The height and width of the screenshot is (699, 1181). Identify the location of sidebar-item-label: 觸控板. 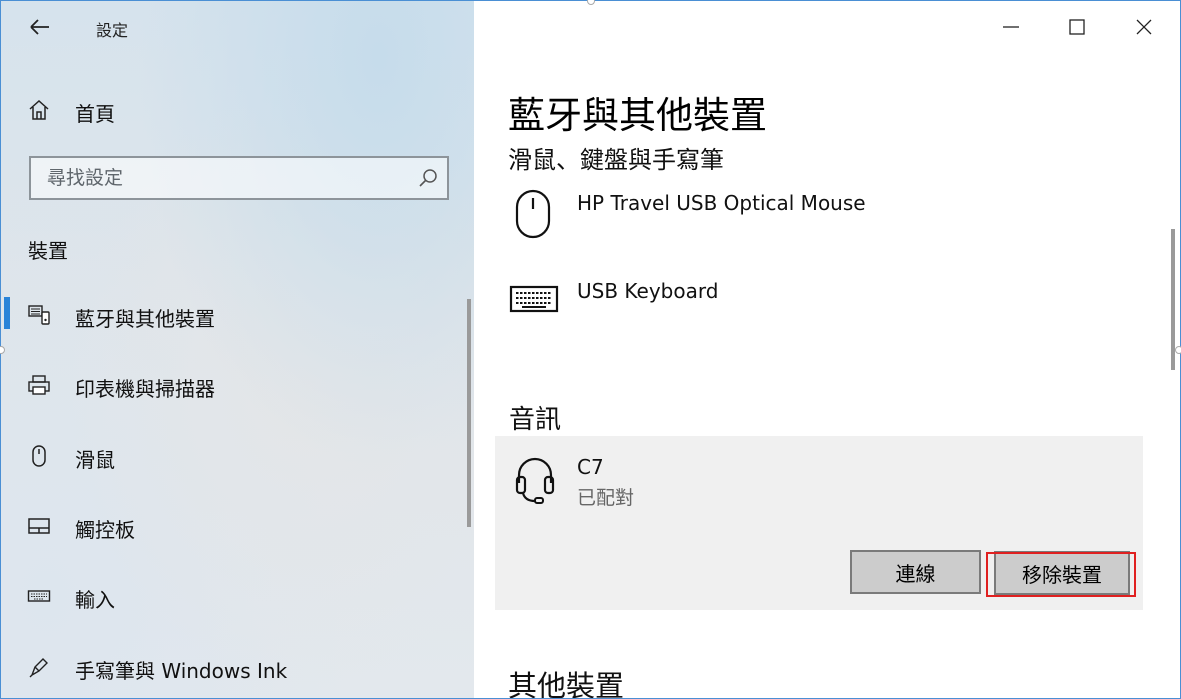
(105, 530).